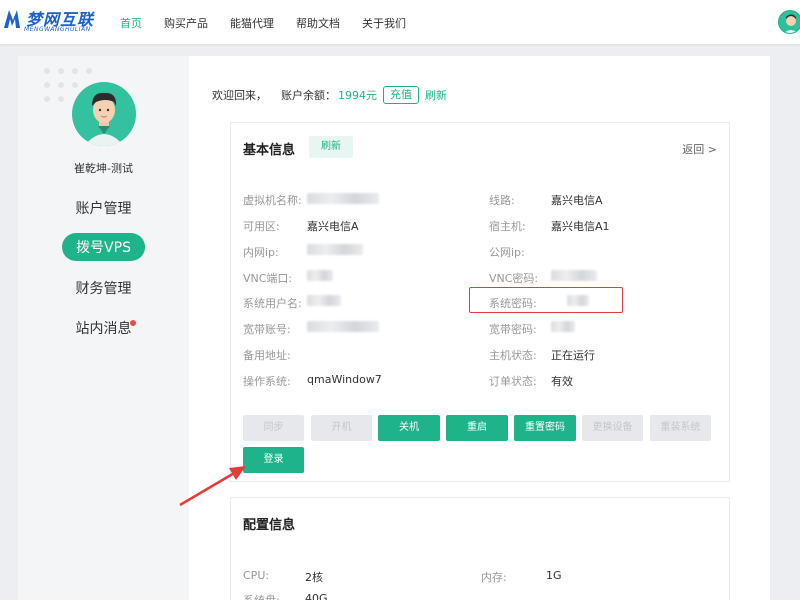 The height and width of the screenshot is (600, 800). Describe the element at coordinates (273, 428) in the screenshot. I see `sync-button: 同步` at that location.